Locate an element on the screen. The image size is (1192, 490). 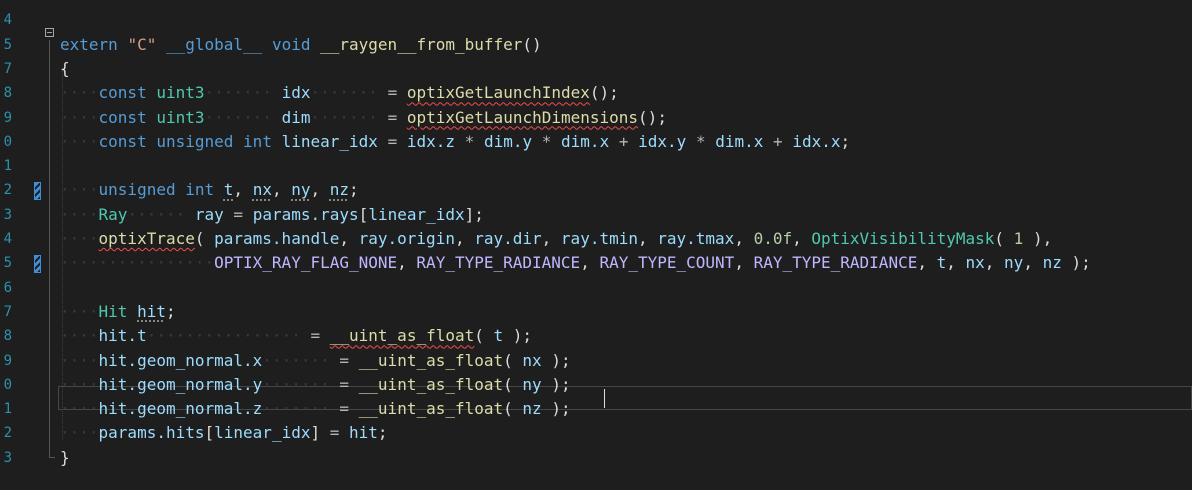
code-token: (); is located at coordinates (652, 117).